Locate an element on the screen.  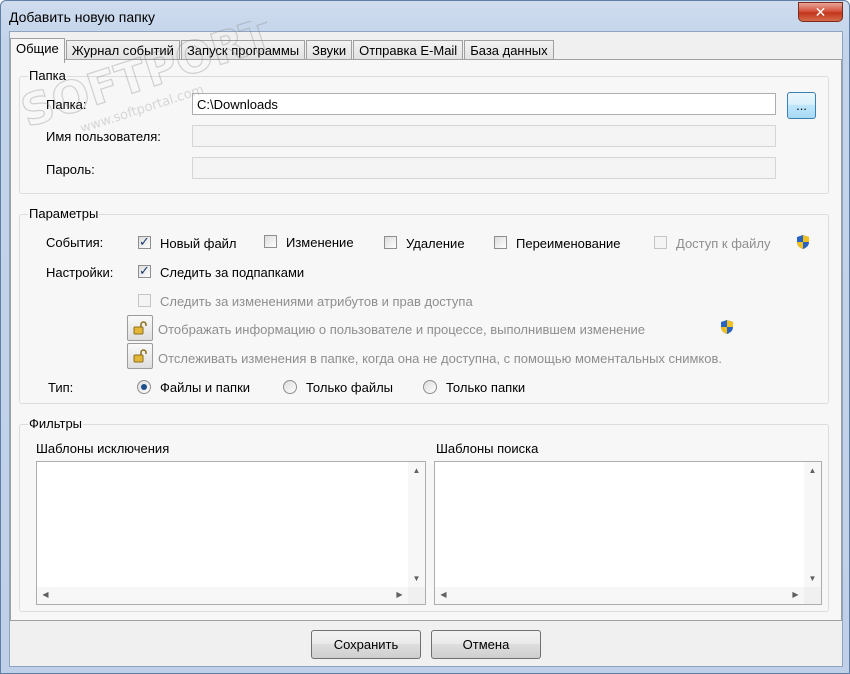
checkbox-new-file: ✓ is located at coordinates (144, 241).